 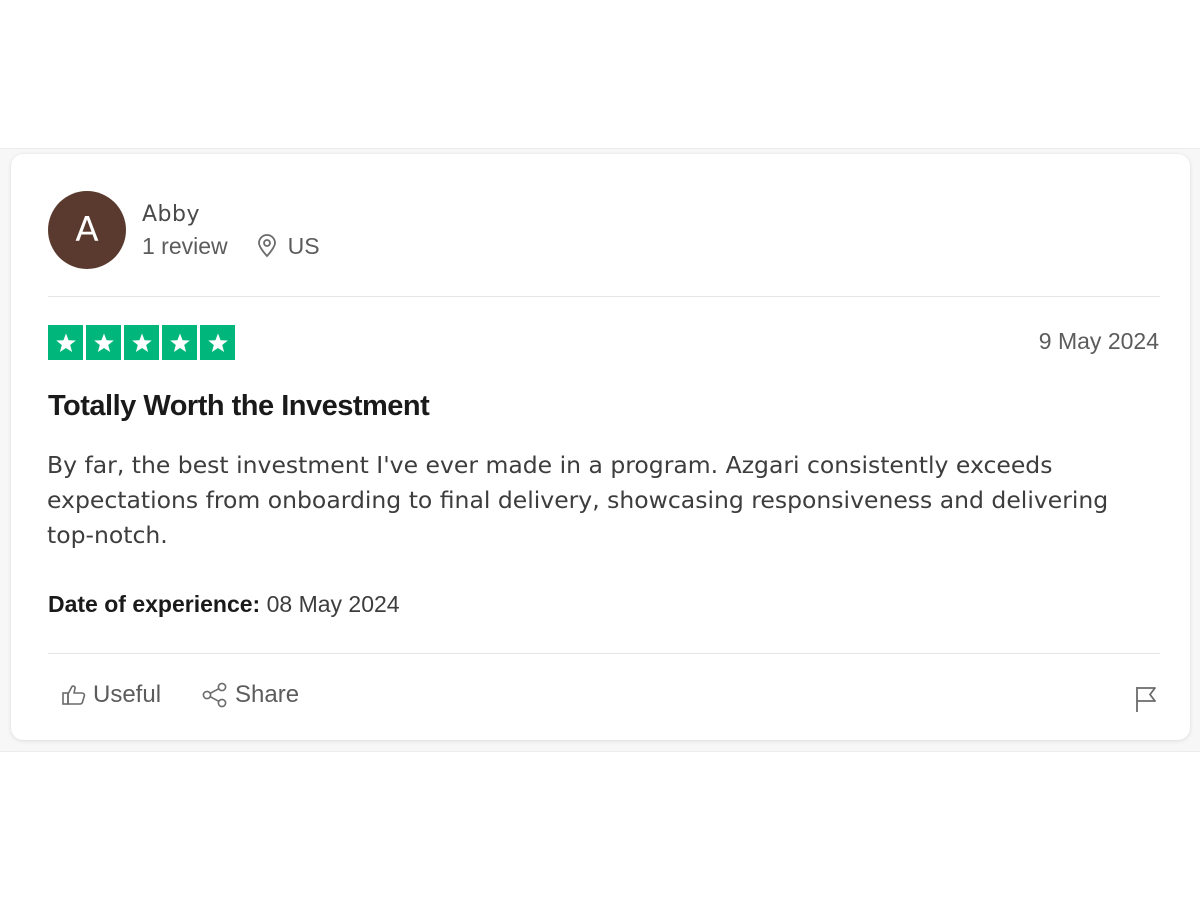 What do you see at coordinates (127, 694) in the screenshot?
I see `useful-label: Useful` at bounding box center [127, 694].